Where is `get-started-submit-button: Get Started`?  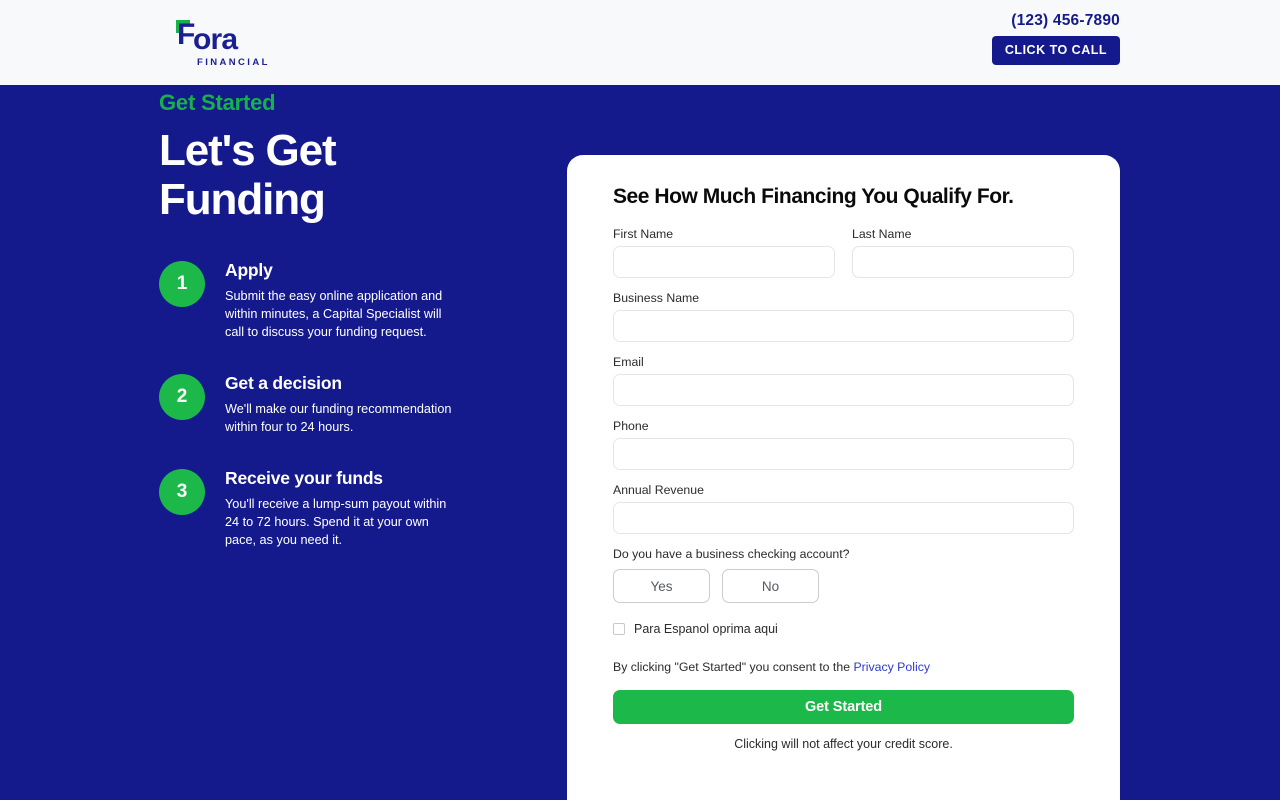
get-started-submit-button: Get Started is located at coordinates (843, 707).